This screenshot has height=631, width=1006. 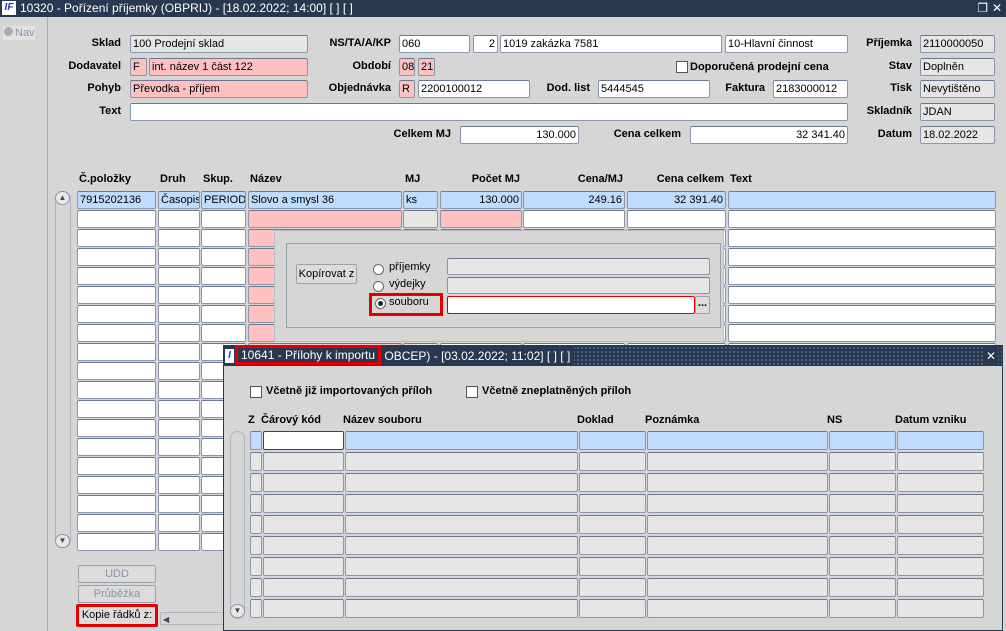 I want to click on sklad-field: 100 Prodejní sklad, so click(x=219, y=44).